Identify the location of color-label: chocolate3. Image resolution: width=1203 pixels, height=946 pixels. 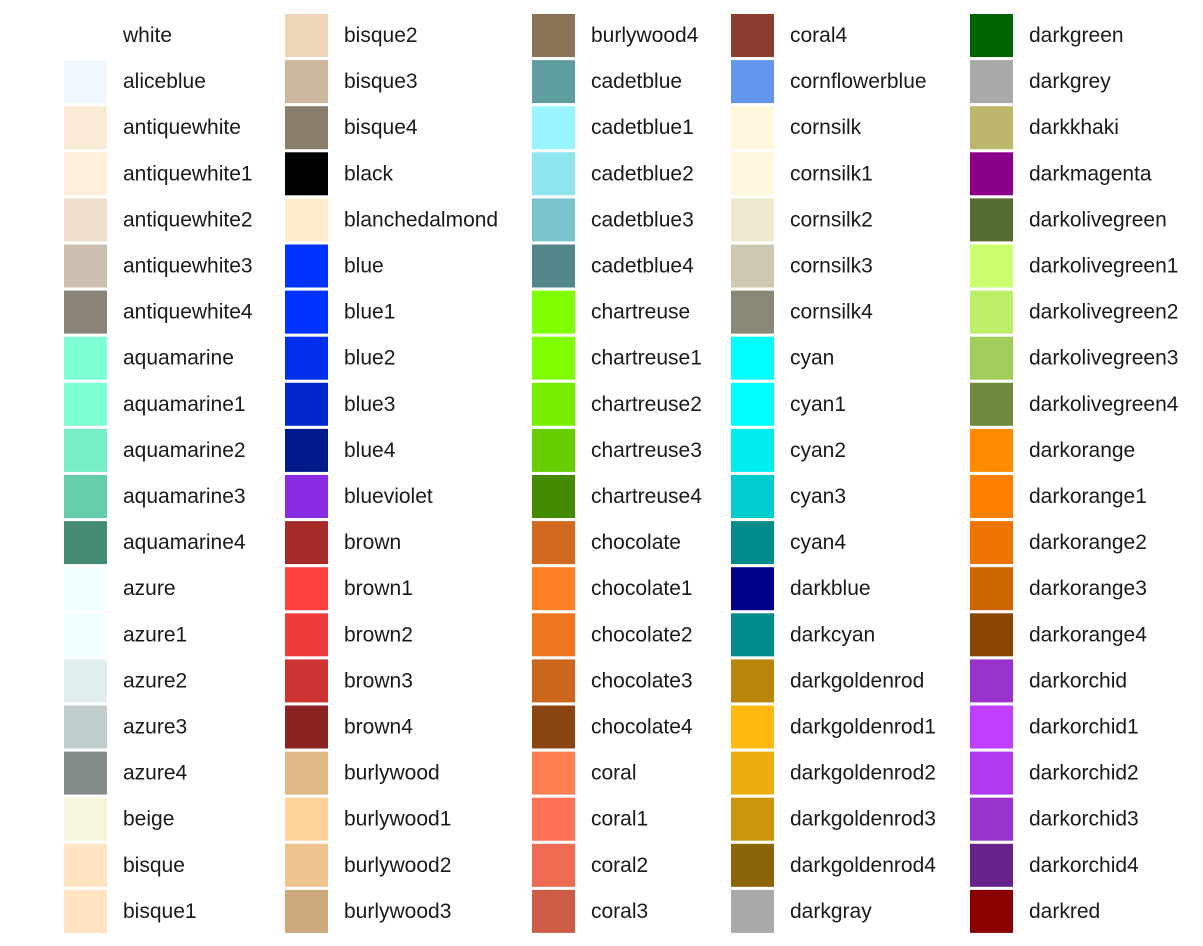
(642, 680).